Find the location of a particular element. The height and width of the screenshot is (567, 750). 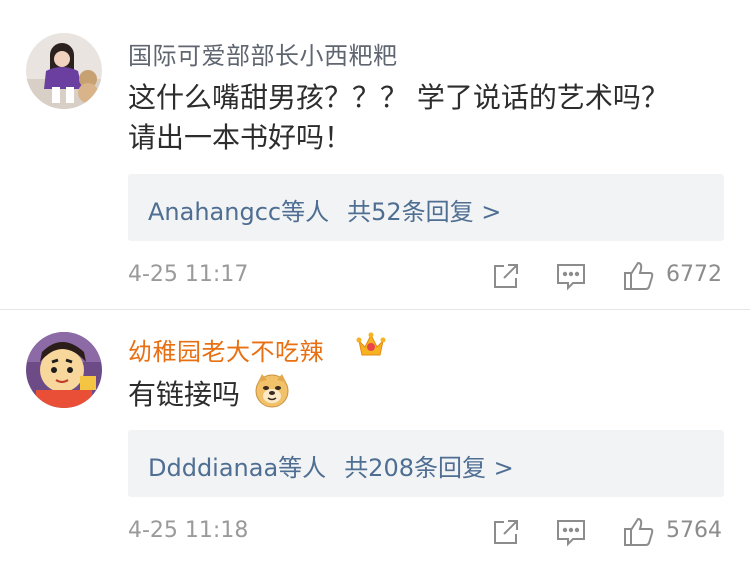

timestamp: 4-25 11:17 is located at coordinates (188, 274).